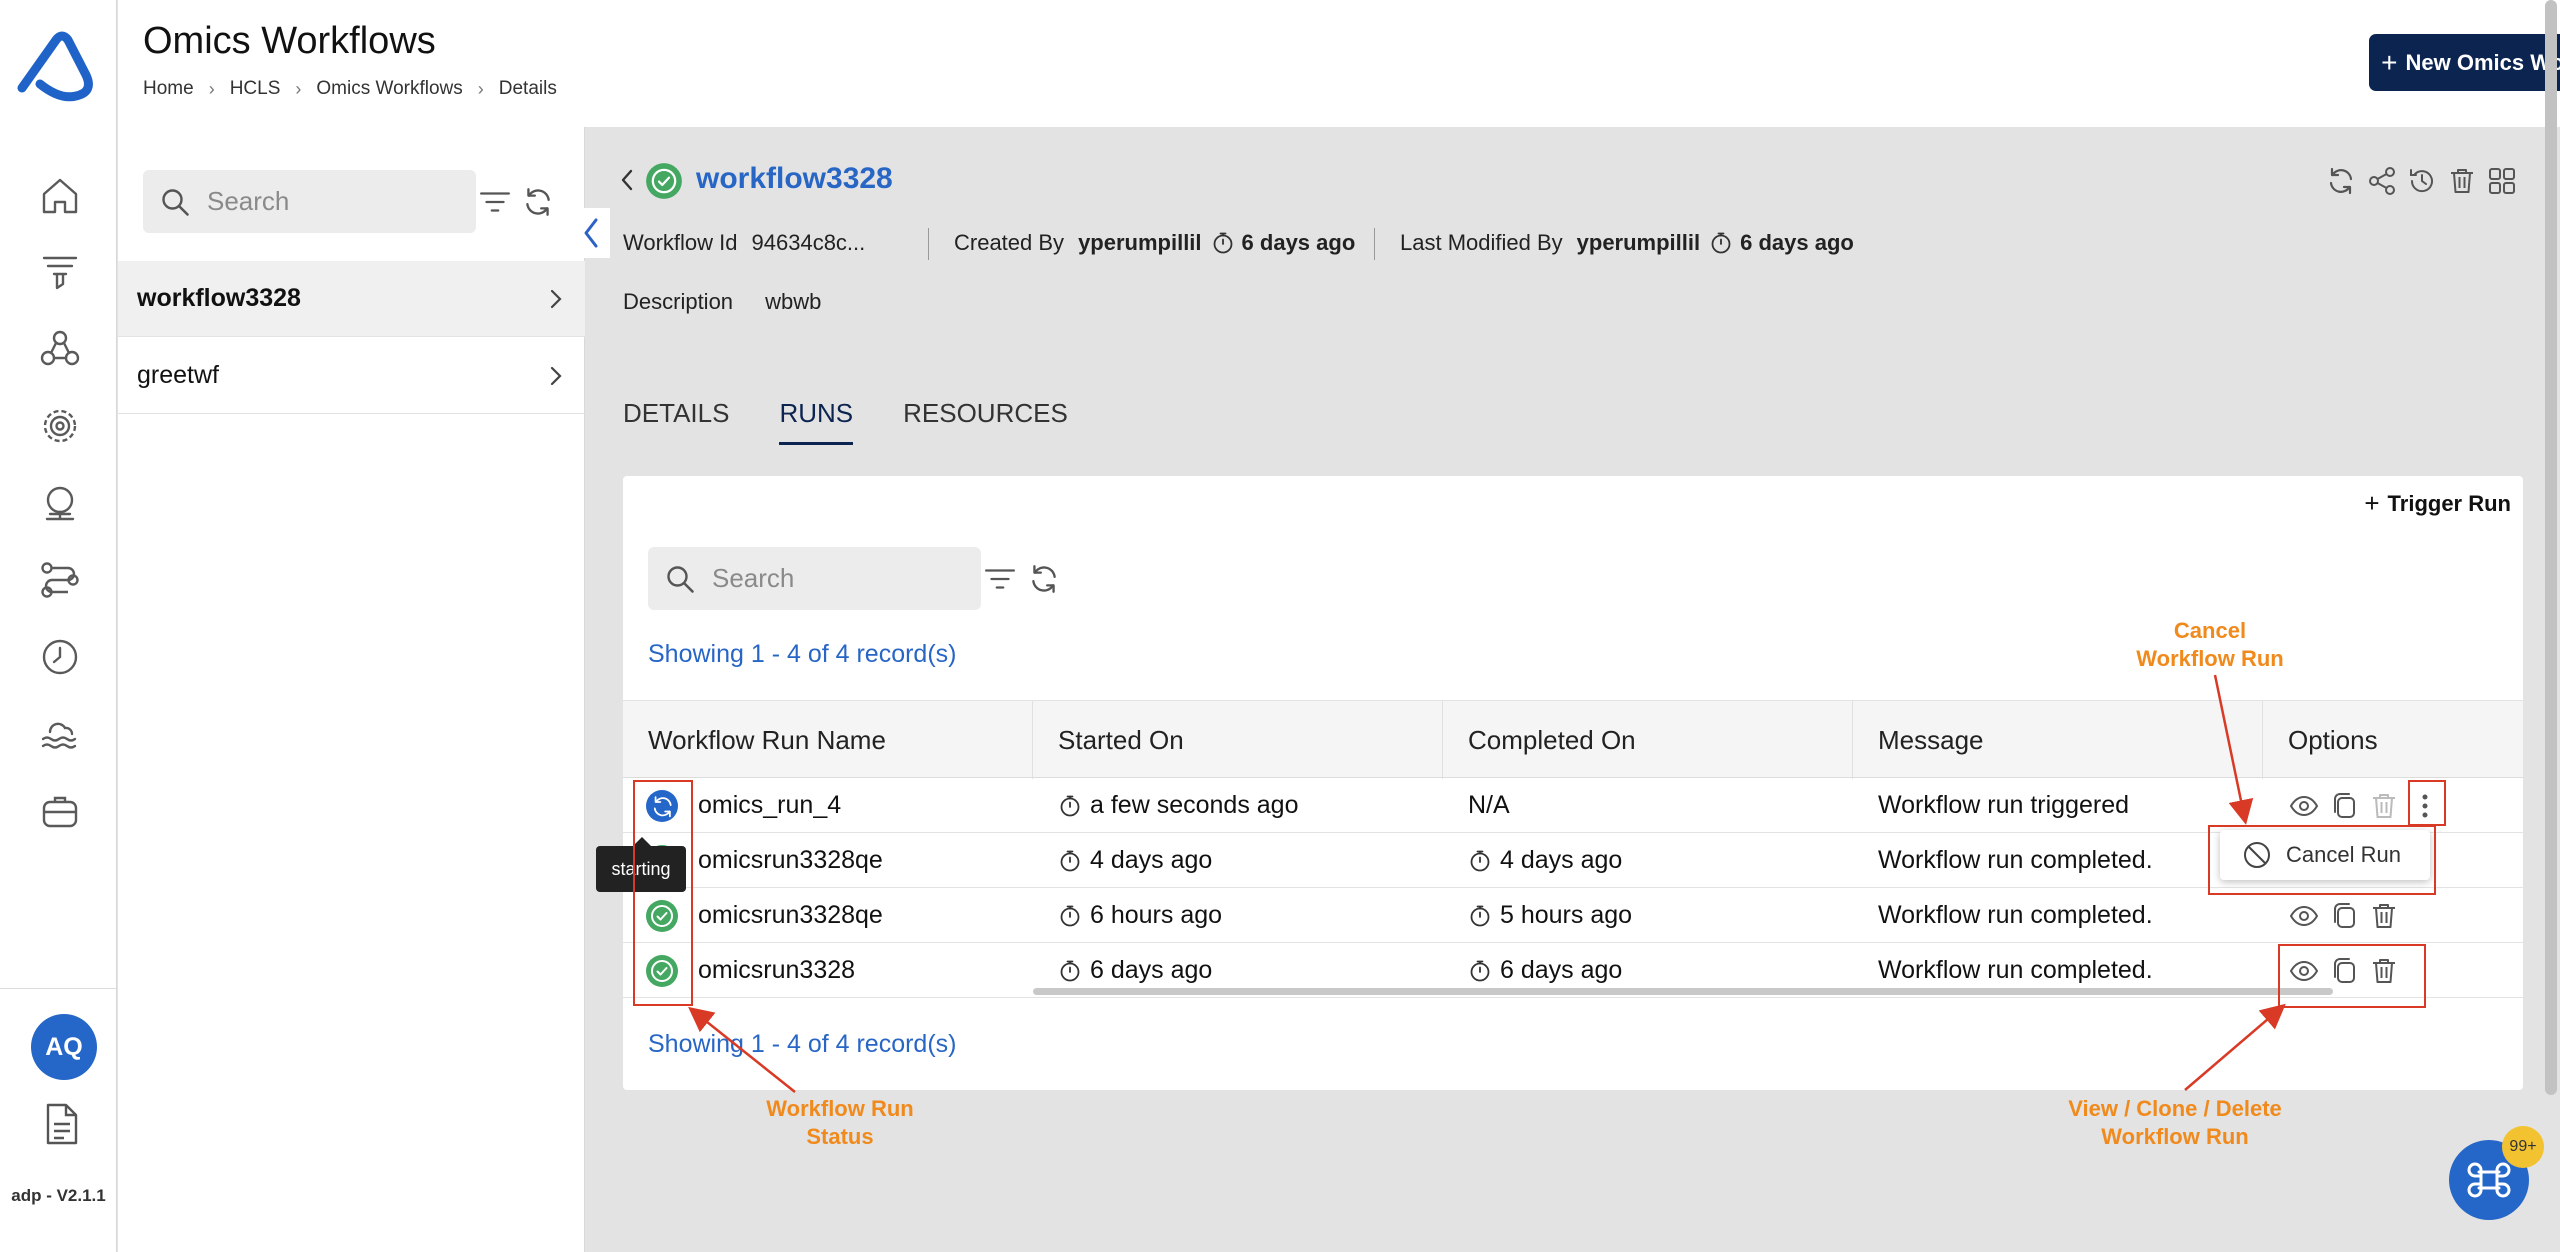 The width and height of the screenshot is (2560, 1252). What do you see at coordinates (2502, 181) in the screenshot?
I see `grid-layout-icon` at bounding box center [2502, 181].